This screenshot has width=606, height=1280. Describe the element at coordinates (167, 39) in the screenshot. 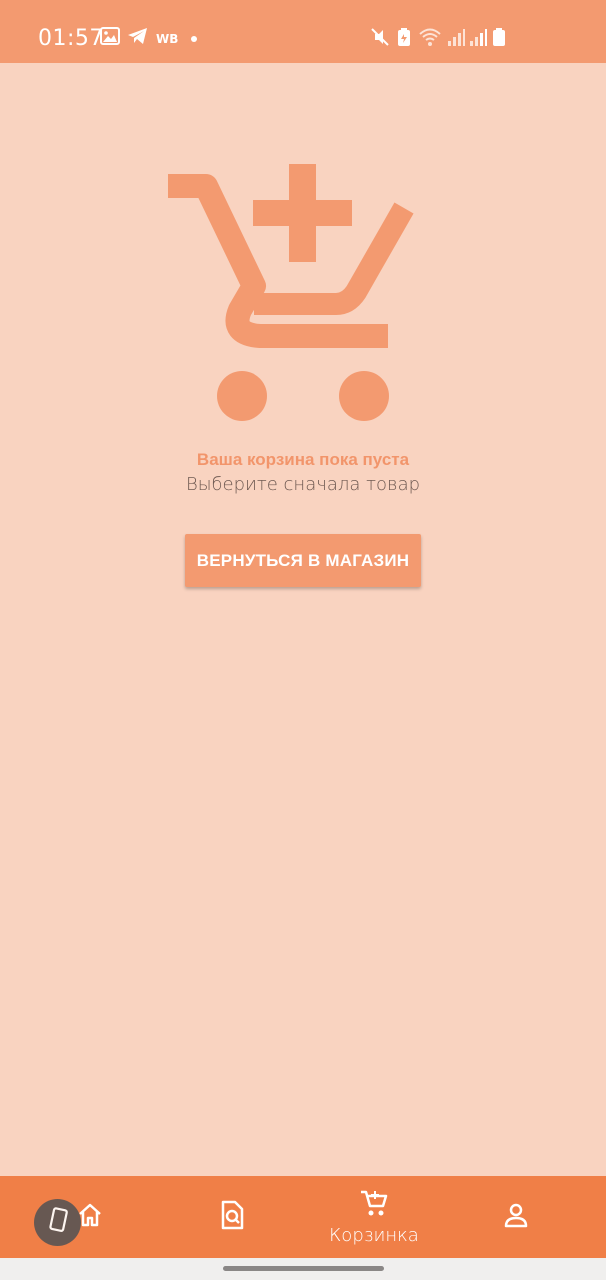

I see `status-carrier-tag: WB` at that location.